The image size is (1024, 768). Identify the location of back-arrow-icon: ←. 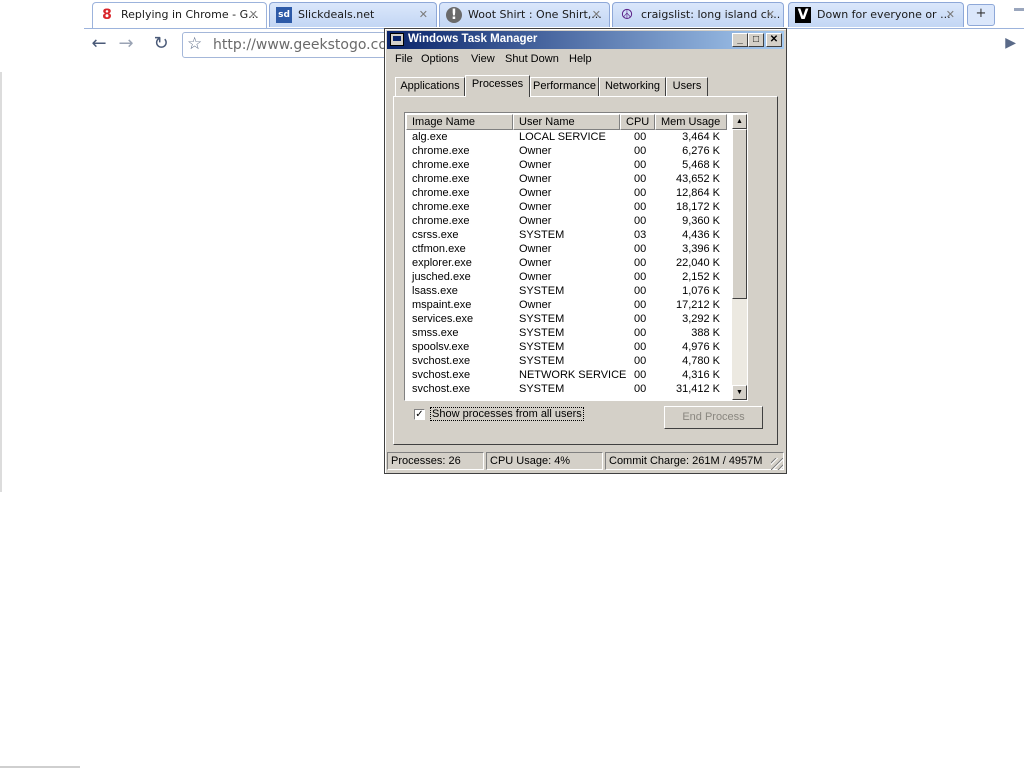
(99, 44).